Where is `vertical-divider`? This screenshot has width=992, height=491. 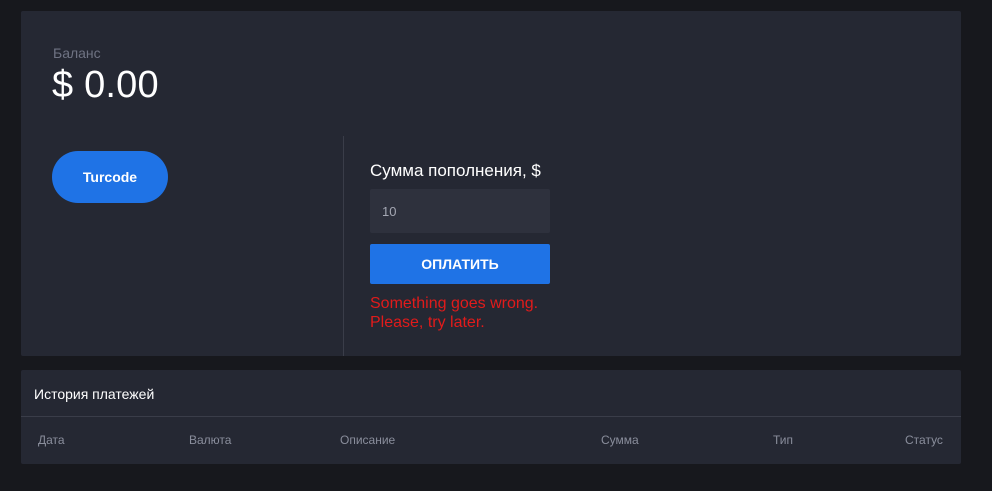
vertical-divider is located at coordinates (343, 246).